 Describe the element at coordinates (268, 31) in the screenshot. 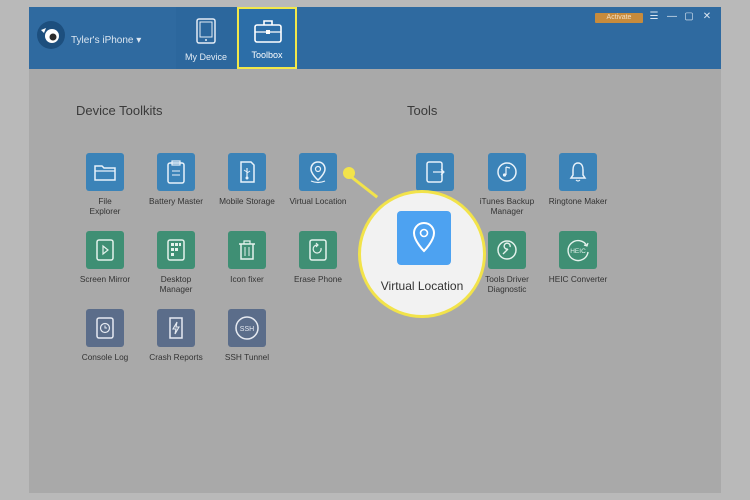

I see `briefcase-icon` at that location.